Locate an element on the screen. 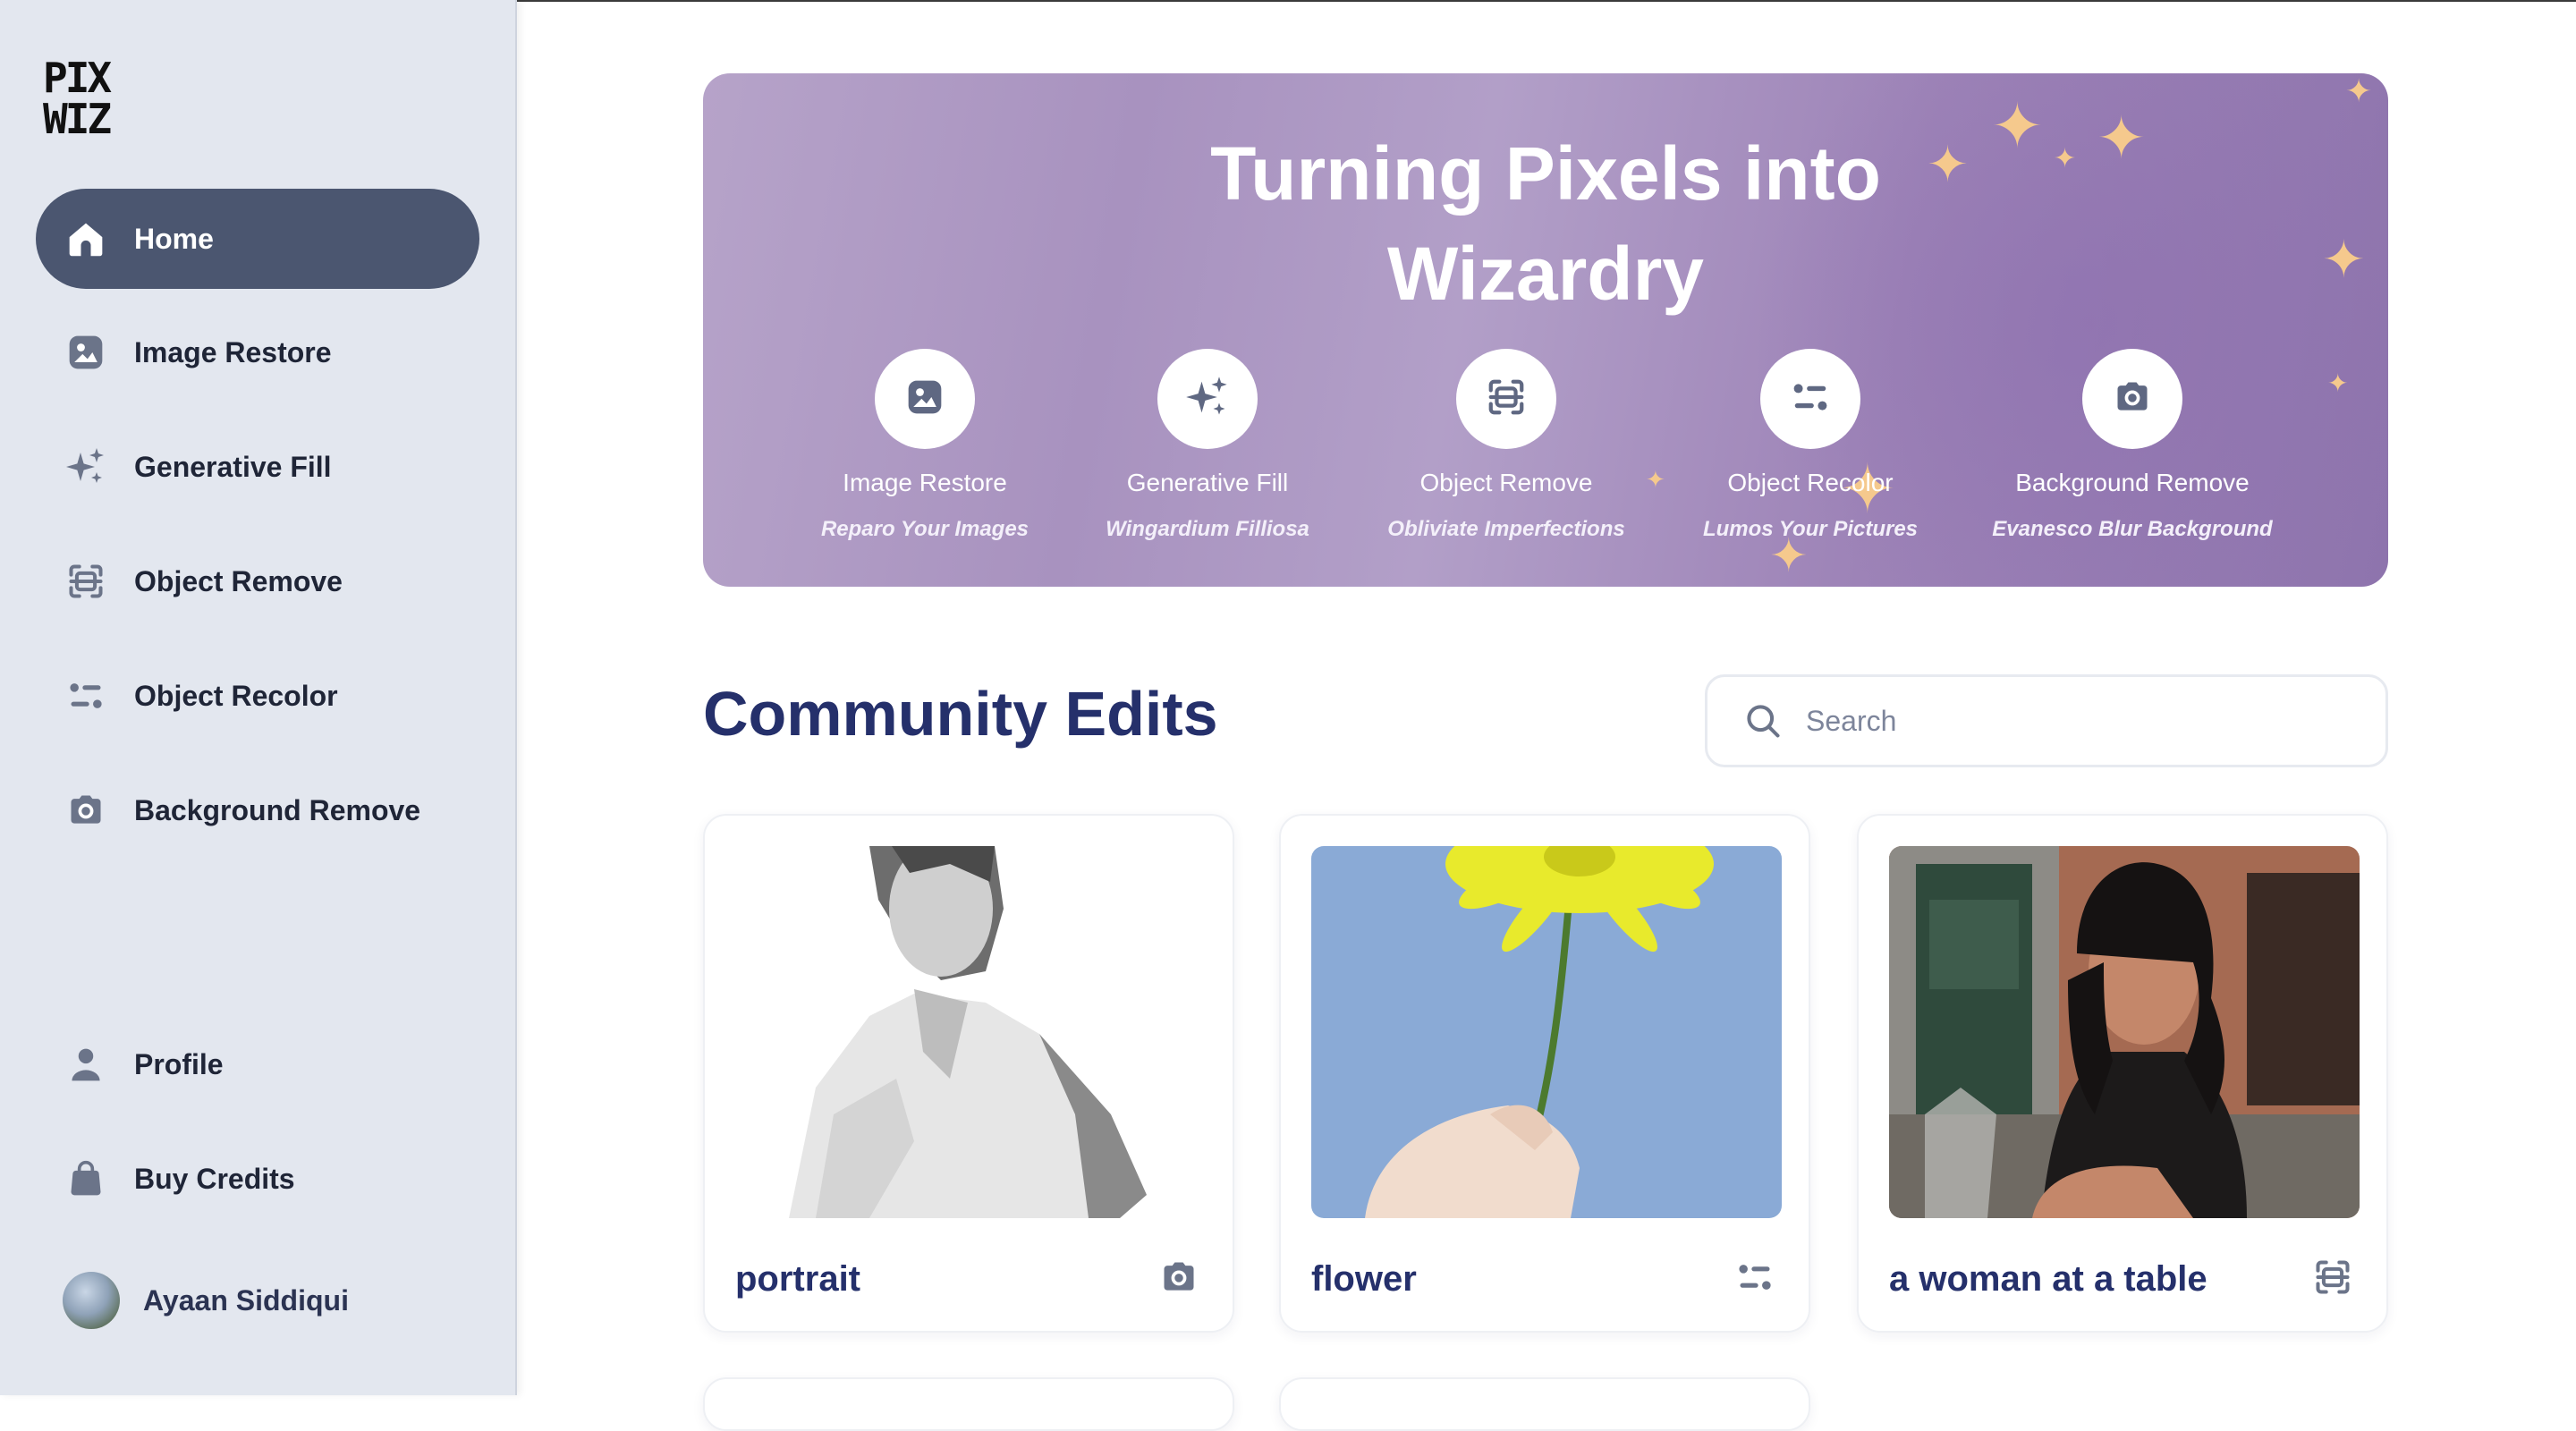 The image size is (2576, 1431). feature-object-remove: Object Remove Obliviate Imperfections is located at coordinates (1506, 446).